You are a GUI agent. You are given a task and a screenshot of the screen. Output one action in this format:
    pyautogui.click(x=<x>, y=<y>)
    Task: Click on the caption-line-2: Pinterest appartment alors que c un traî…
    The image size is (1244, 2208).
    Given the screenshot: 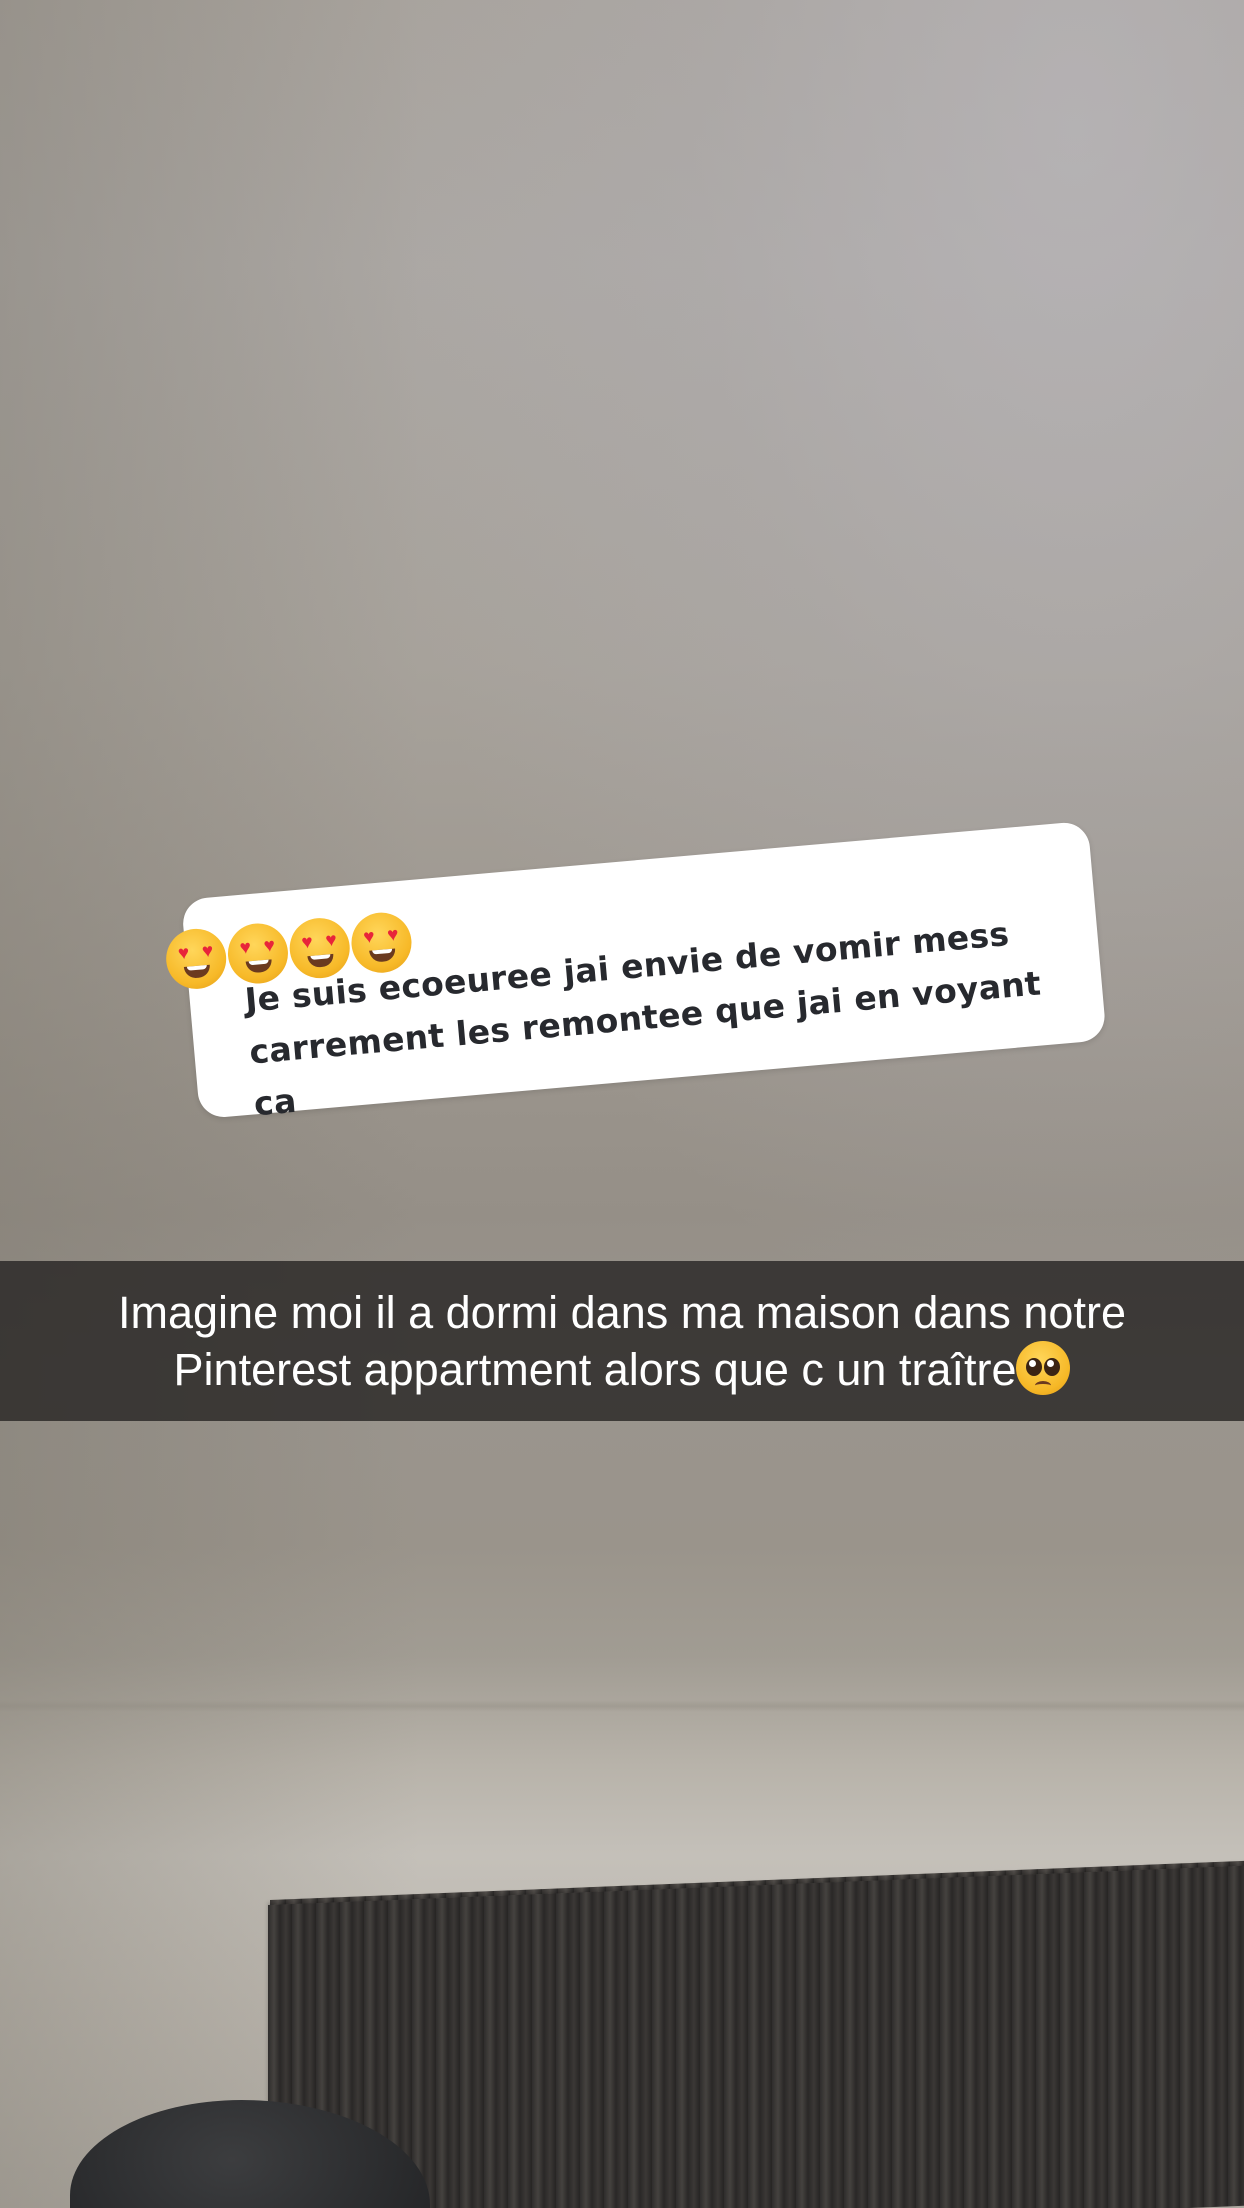 What is the action you would take?
    pyautogui.click(x=622, y=1369)
    